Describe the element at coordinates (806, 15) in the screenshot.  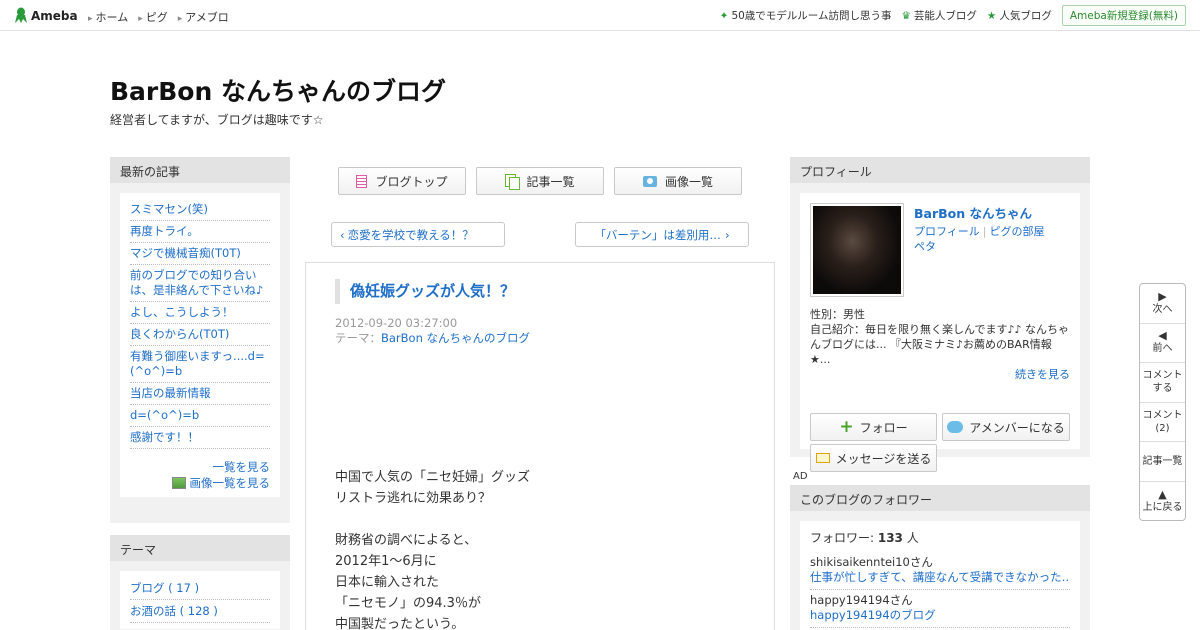
I see `trend-link: ✦ 50歳でモデルルーム訪問し思う事` at that location.